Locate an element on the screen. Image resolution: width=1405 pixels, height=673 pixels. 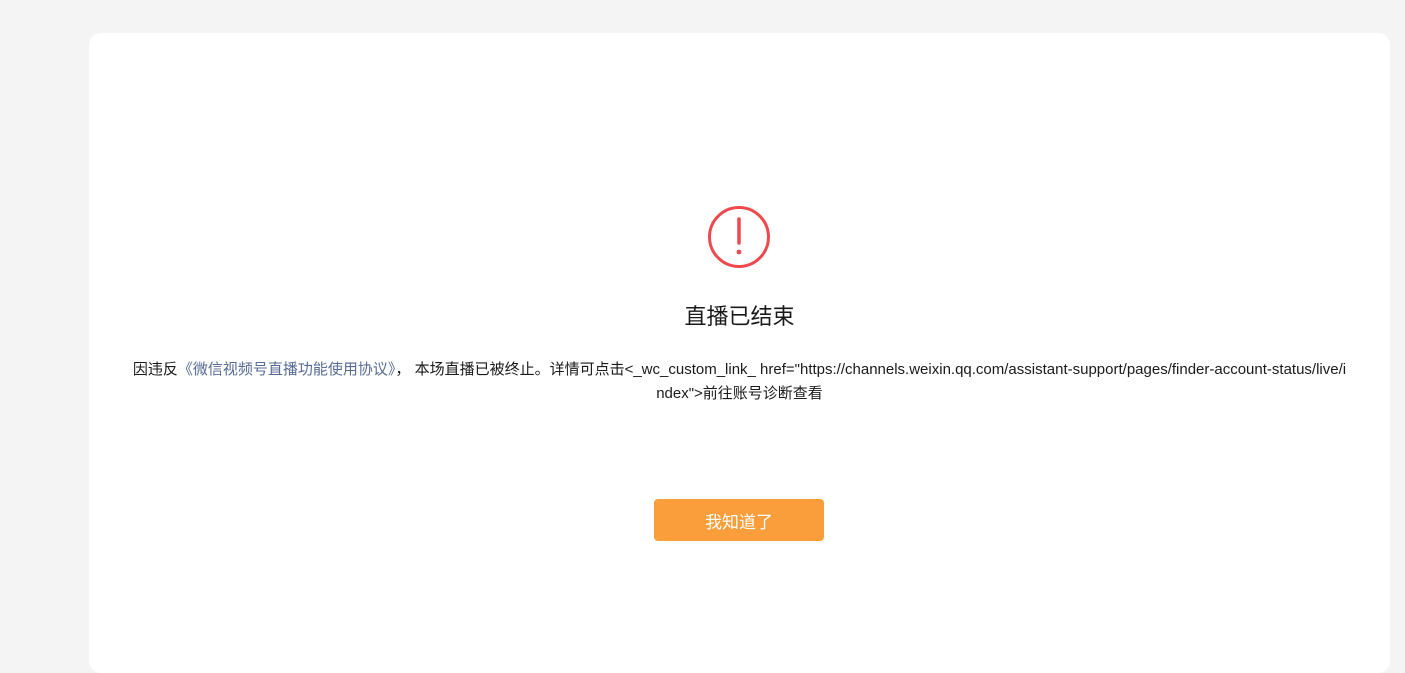
warning-exclamation-icon is located at coordinates (739, 237).